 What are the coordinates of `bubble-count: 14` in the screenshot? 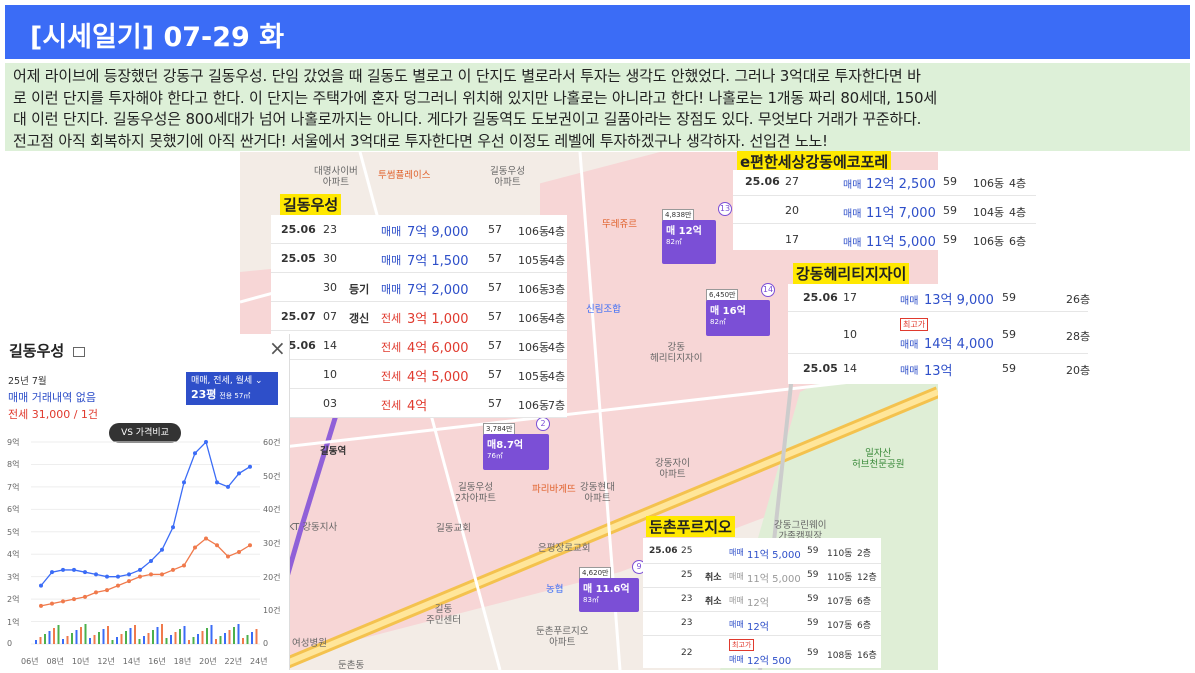 It's located at (768, 290).